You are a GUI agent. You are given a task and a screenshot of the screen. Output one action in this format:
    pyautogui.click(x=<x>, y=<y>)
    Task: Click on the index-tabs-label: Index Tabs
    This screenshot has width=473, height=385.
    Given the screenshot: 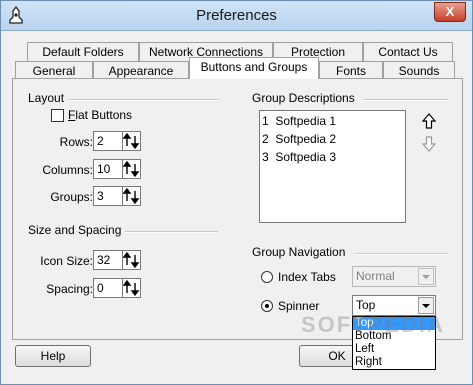 What is the action you would take?
    pyautogui.click(x=307, y=277)
    